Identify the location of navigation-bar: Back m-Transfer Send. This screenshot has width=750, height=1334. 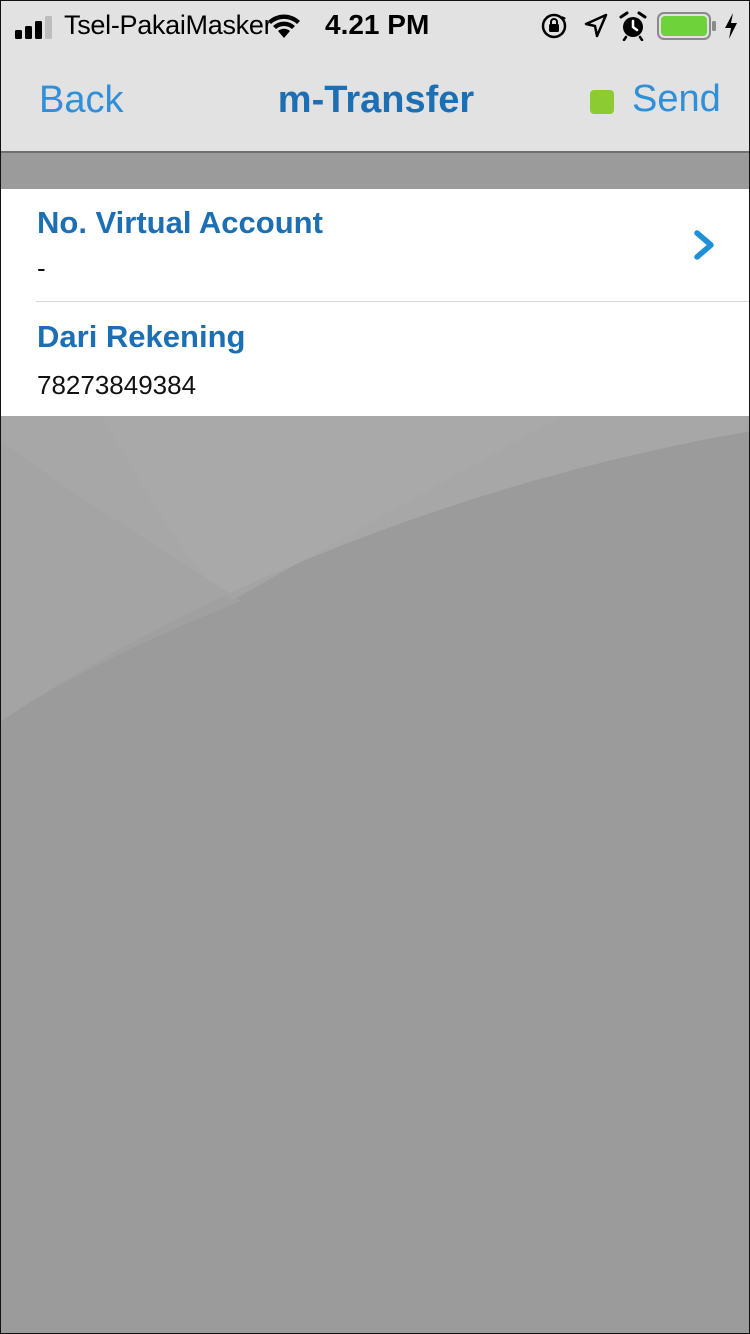
(375, 102).